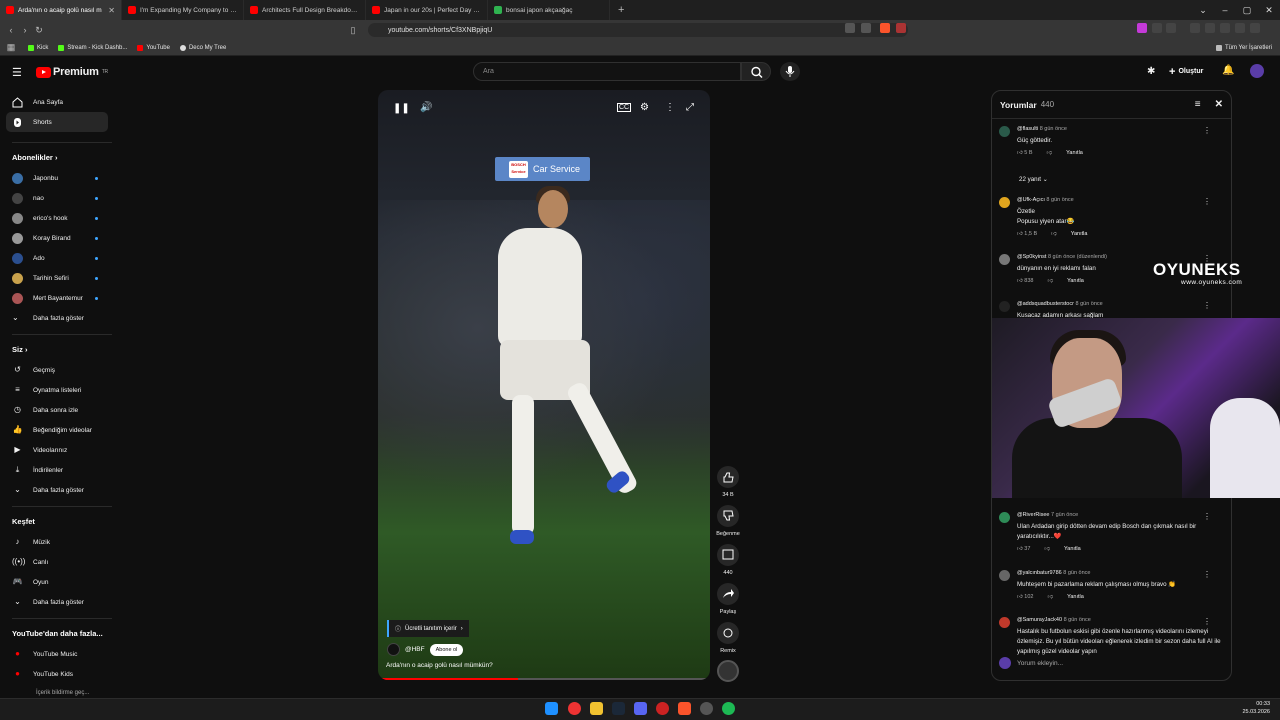 This screenshot has width=1280, height=720. Describe the element at coordinates (1027, 129) in the screenshot. I see `comment-author: @flasulti` at that location.